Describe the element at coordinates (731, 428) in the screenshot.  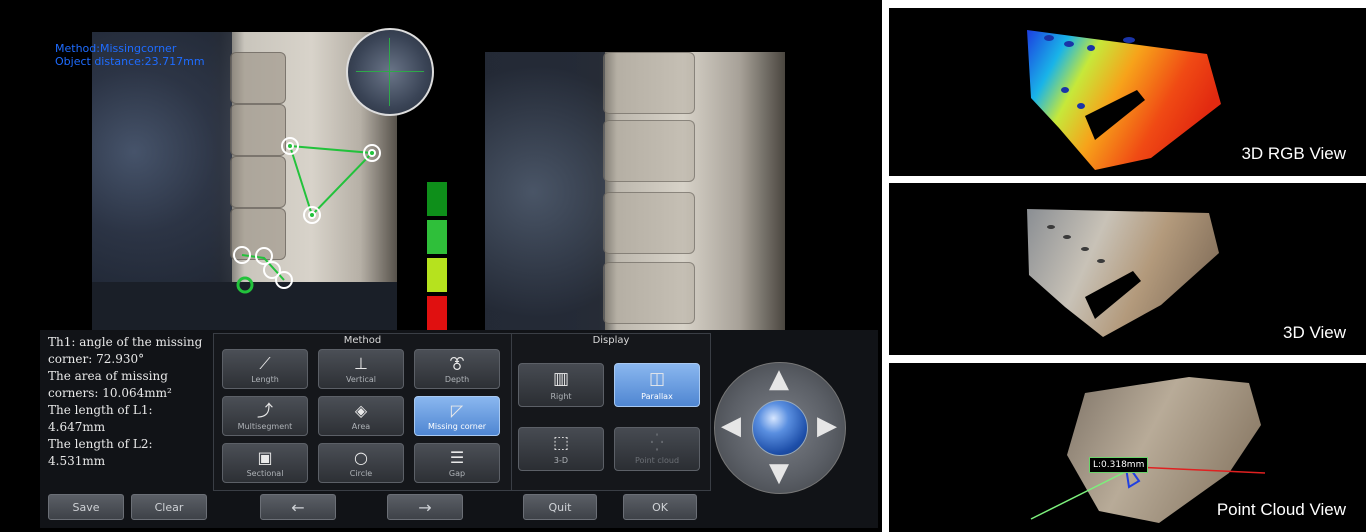
I see `left-arrow-icon: ◀` at that location.